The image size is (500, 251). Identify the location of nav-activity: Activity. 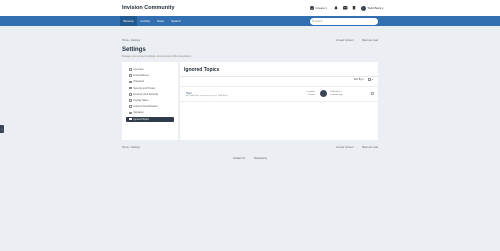
(145, 21).